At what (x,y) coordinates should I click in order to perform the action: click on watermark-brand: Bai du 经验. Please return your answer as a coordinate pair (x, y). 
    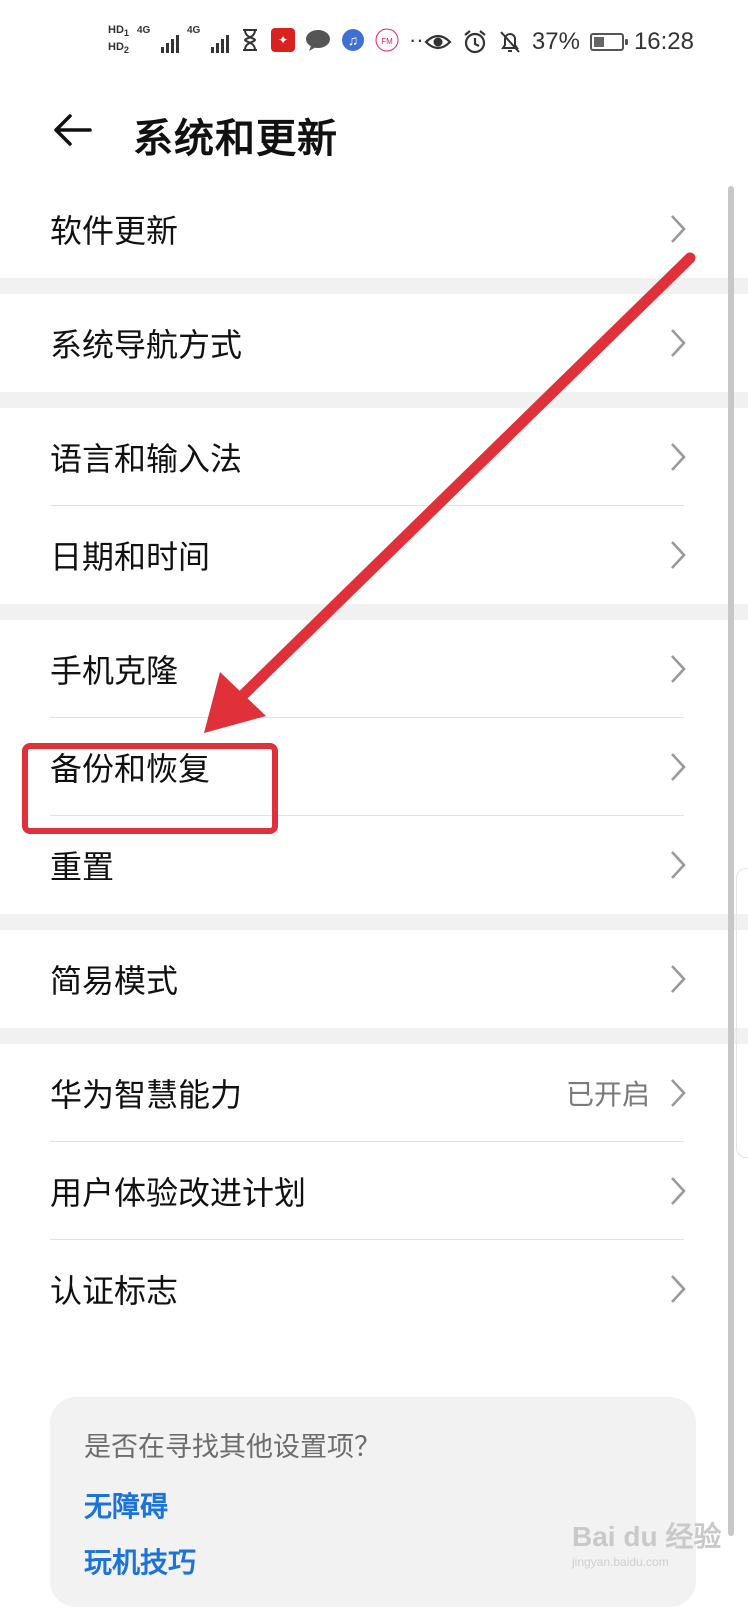
    Looking at the image, I should click on (647, 1536).